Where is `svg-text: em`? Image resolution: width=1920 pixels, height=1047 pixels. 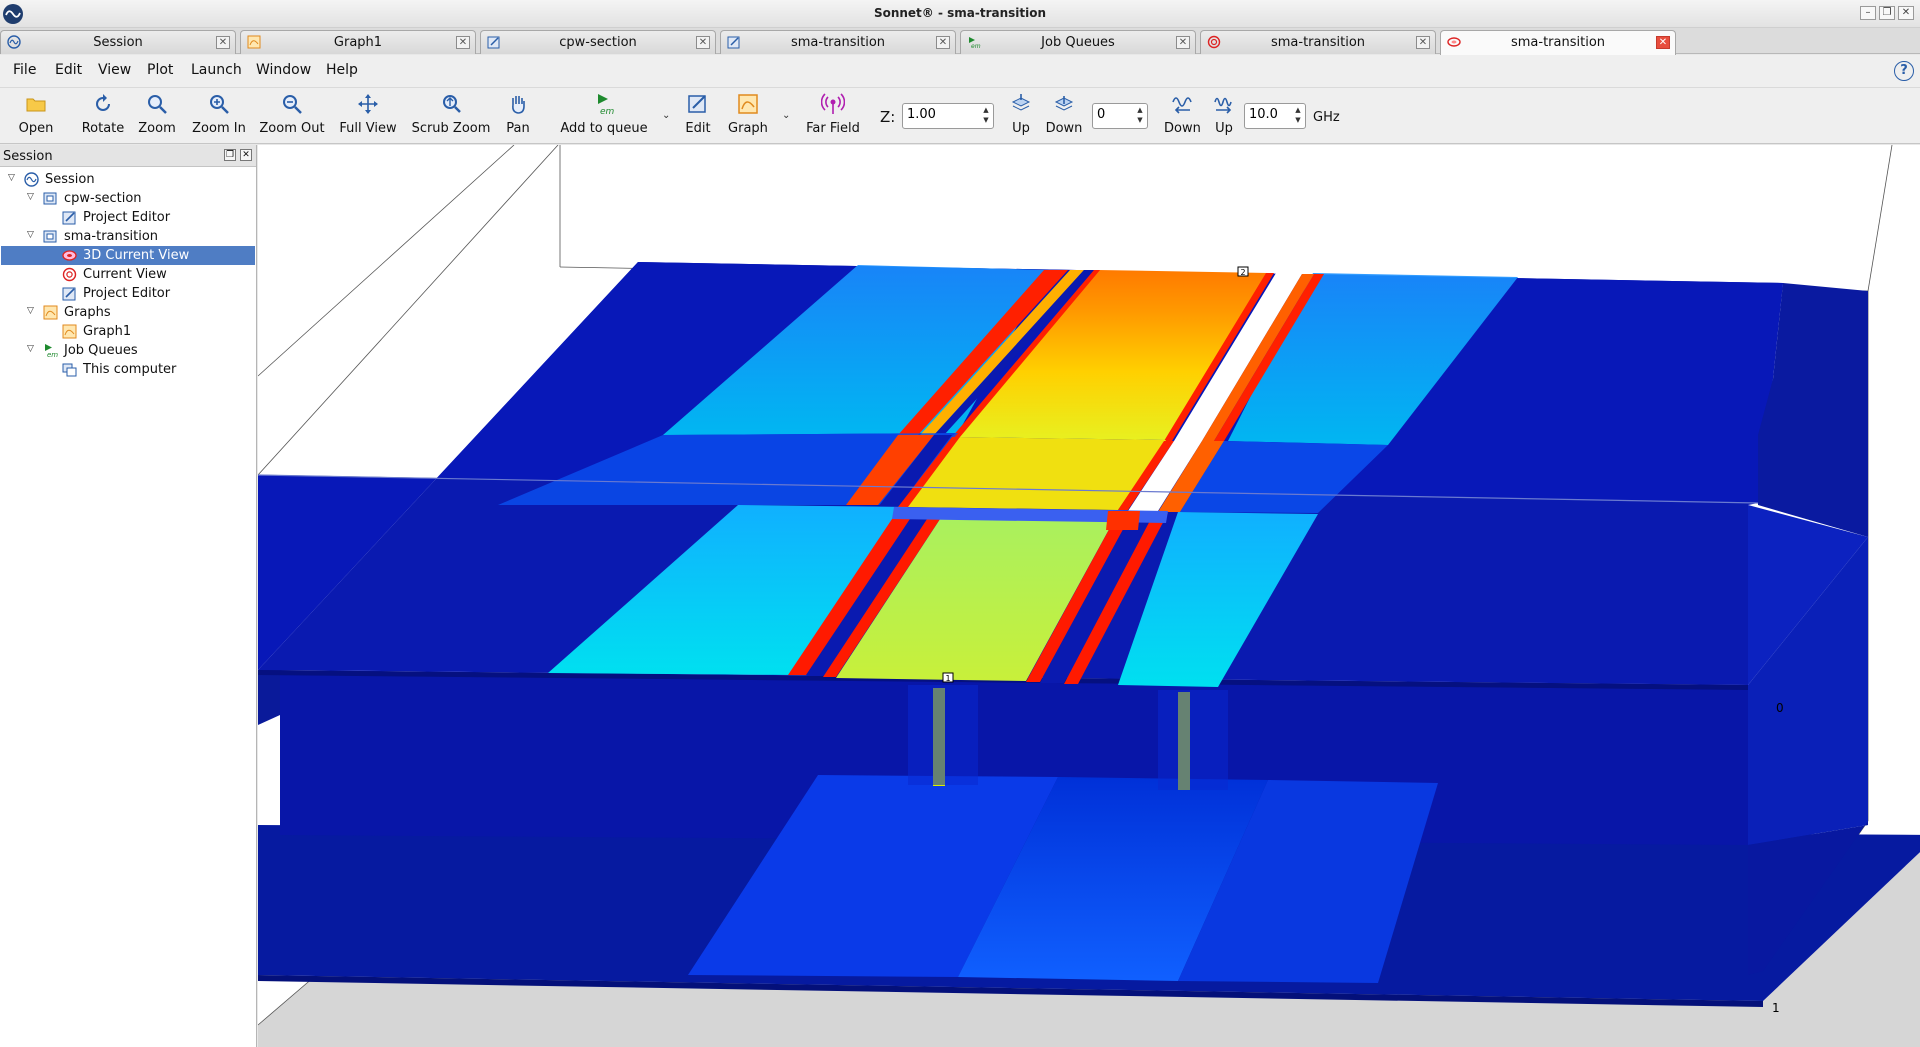 svg-text: em is located at coordinates (976, 46).